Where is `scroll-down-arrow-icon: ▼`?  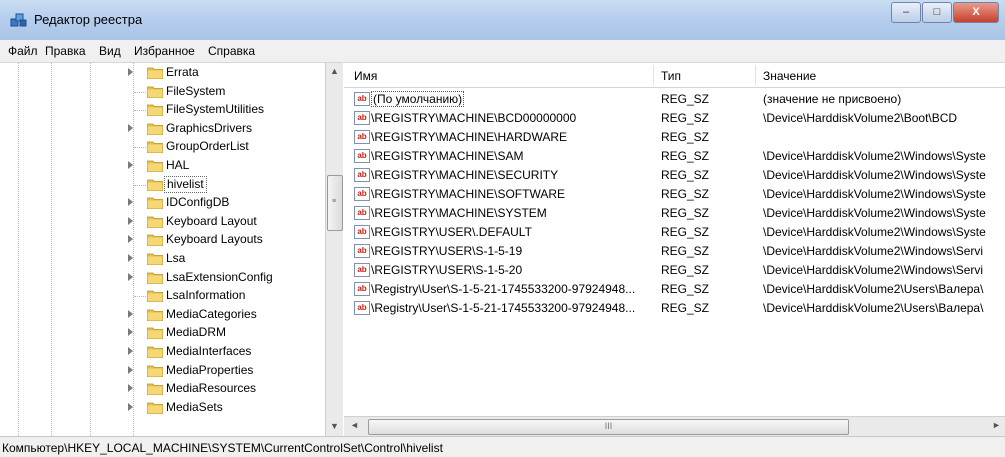 scroll-down-arrow-icon: ▼ is located at coordinates (334, 426).